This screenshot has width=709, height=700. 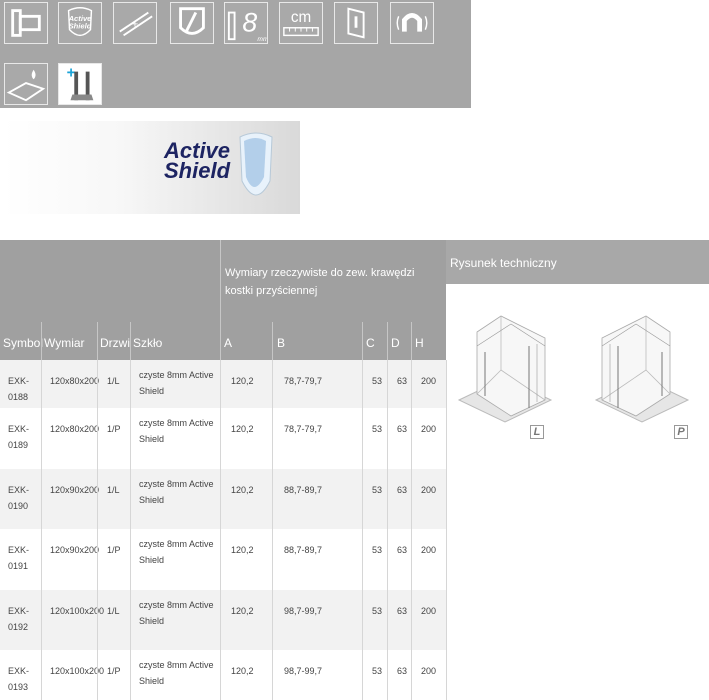 I want to click on feature-icon-bar: ActiveShield + 8mm cm +, so click(x=235, y=54).